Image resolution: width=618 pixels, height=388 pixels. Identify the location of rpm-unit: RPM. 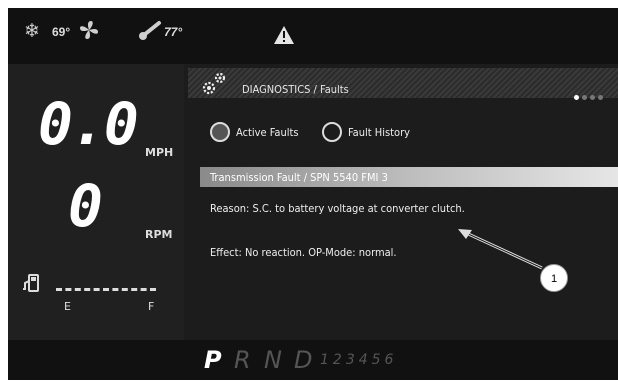
(159, 234).